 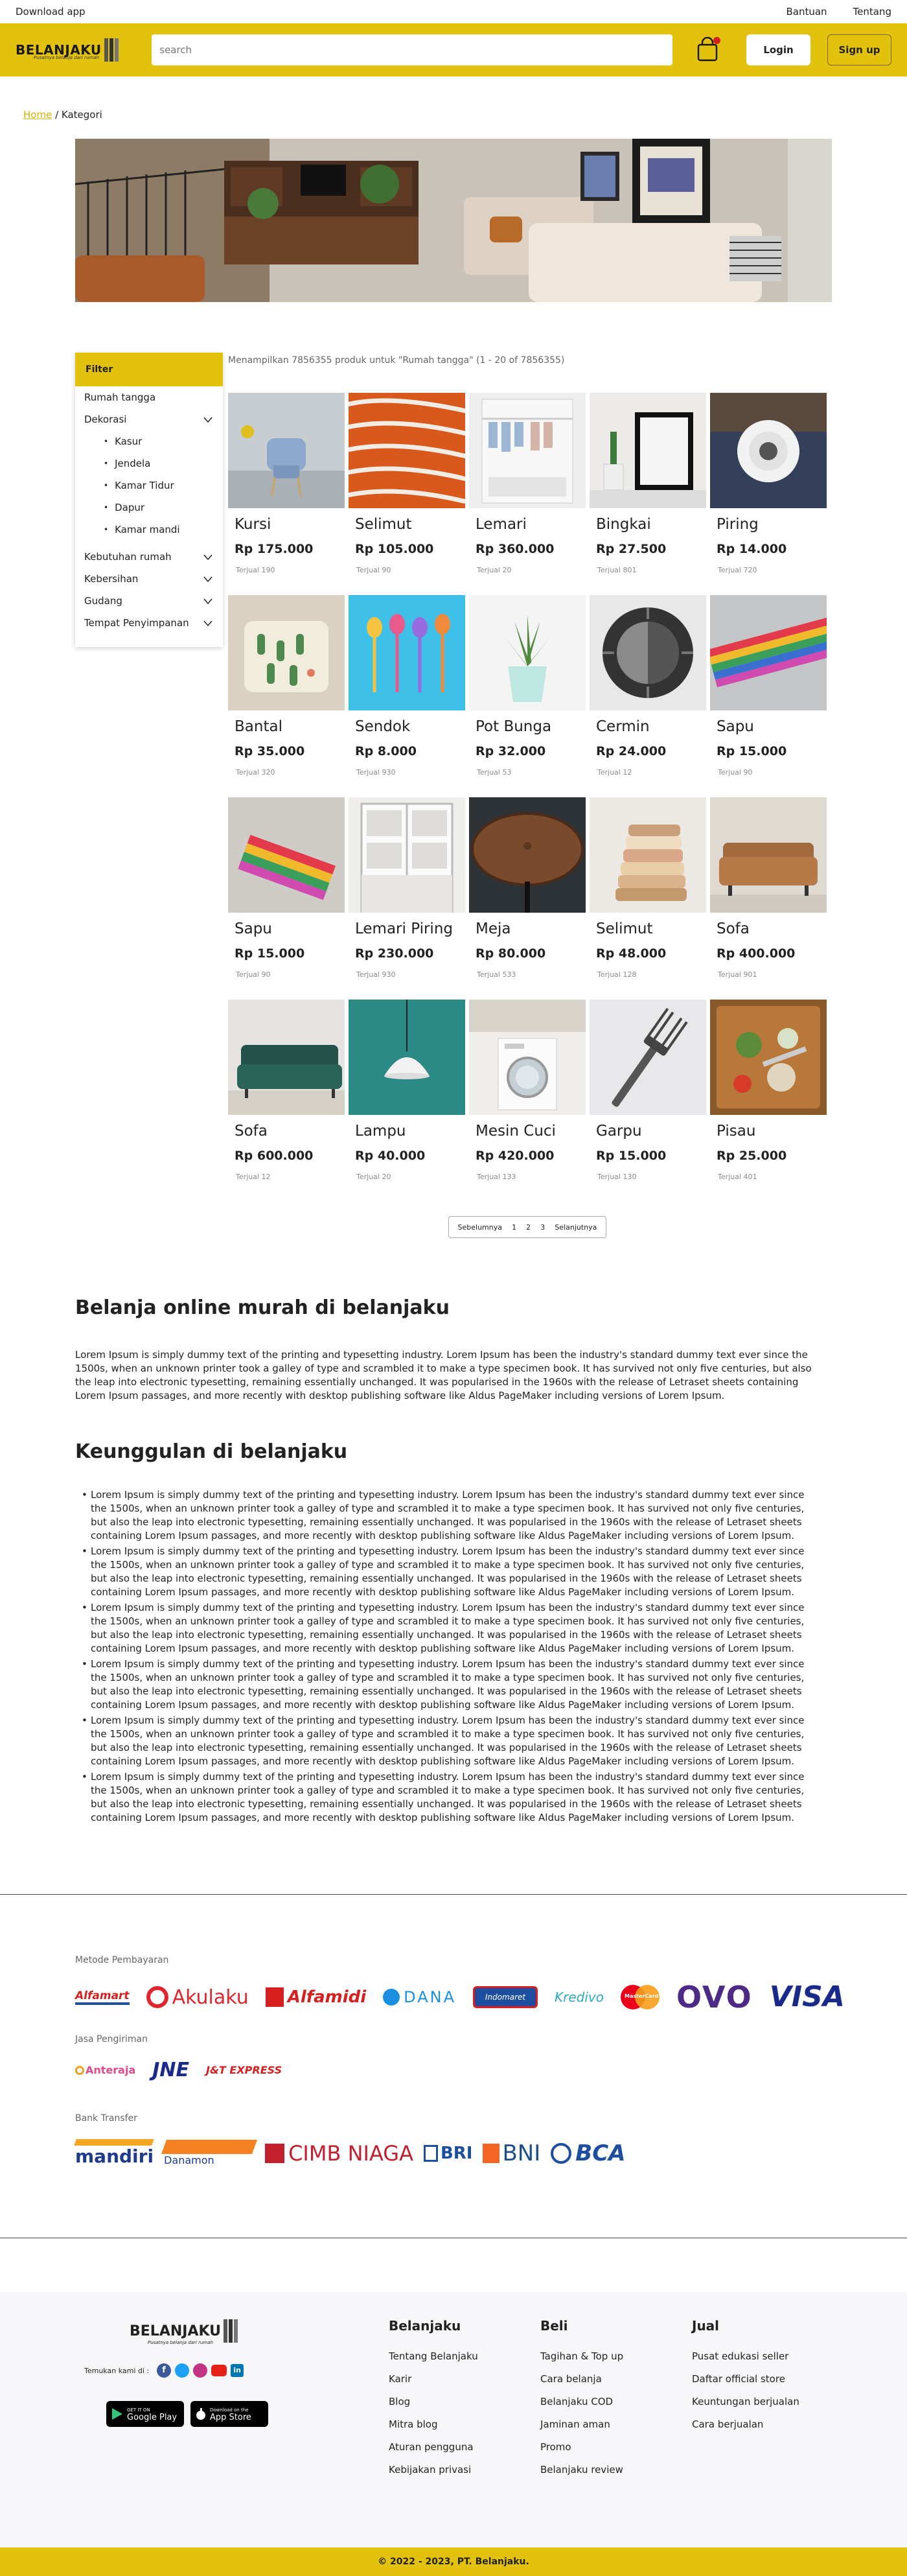 What do you see at coordinates (648, 898) in the screenshot?
I see `product-card: Selimut Rp 48.000 Terjual 128` at bounding box center [648, 898].